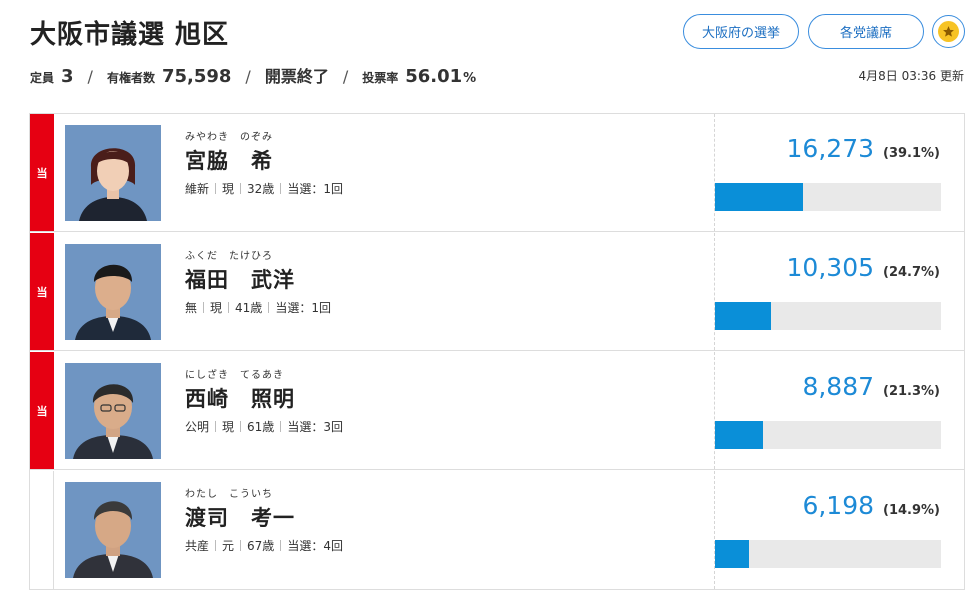  I want to click on favorite-button, so click(948, 31).